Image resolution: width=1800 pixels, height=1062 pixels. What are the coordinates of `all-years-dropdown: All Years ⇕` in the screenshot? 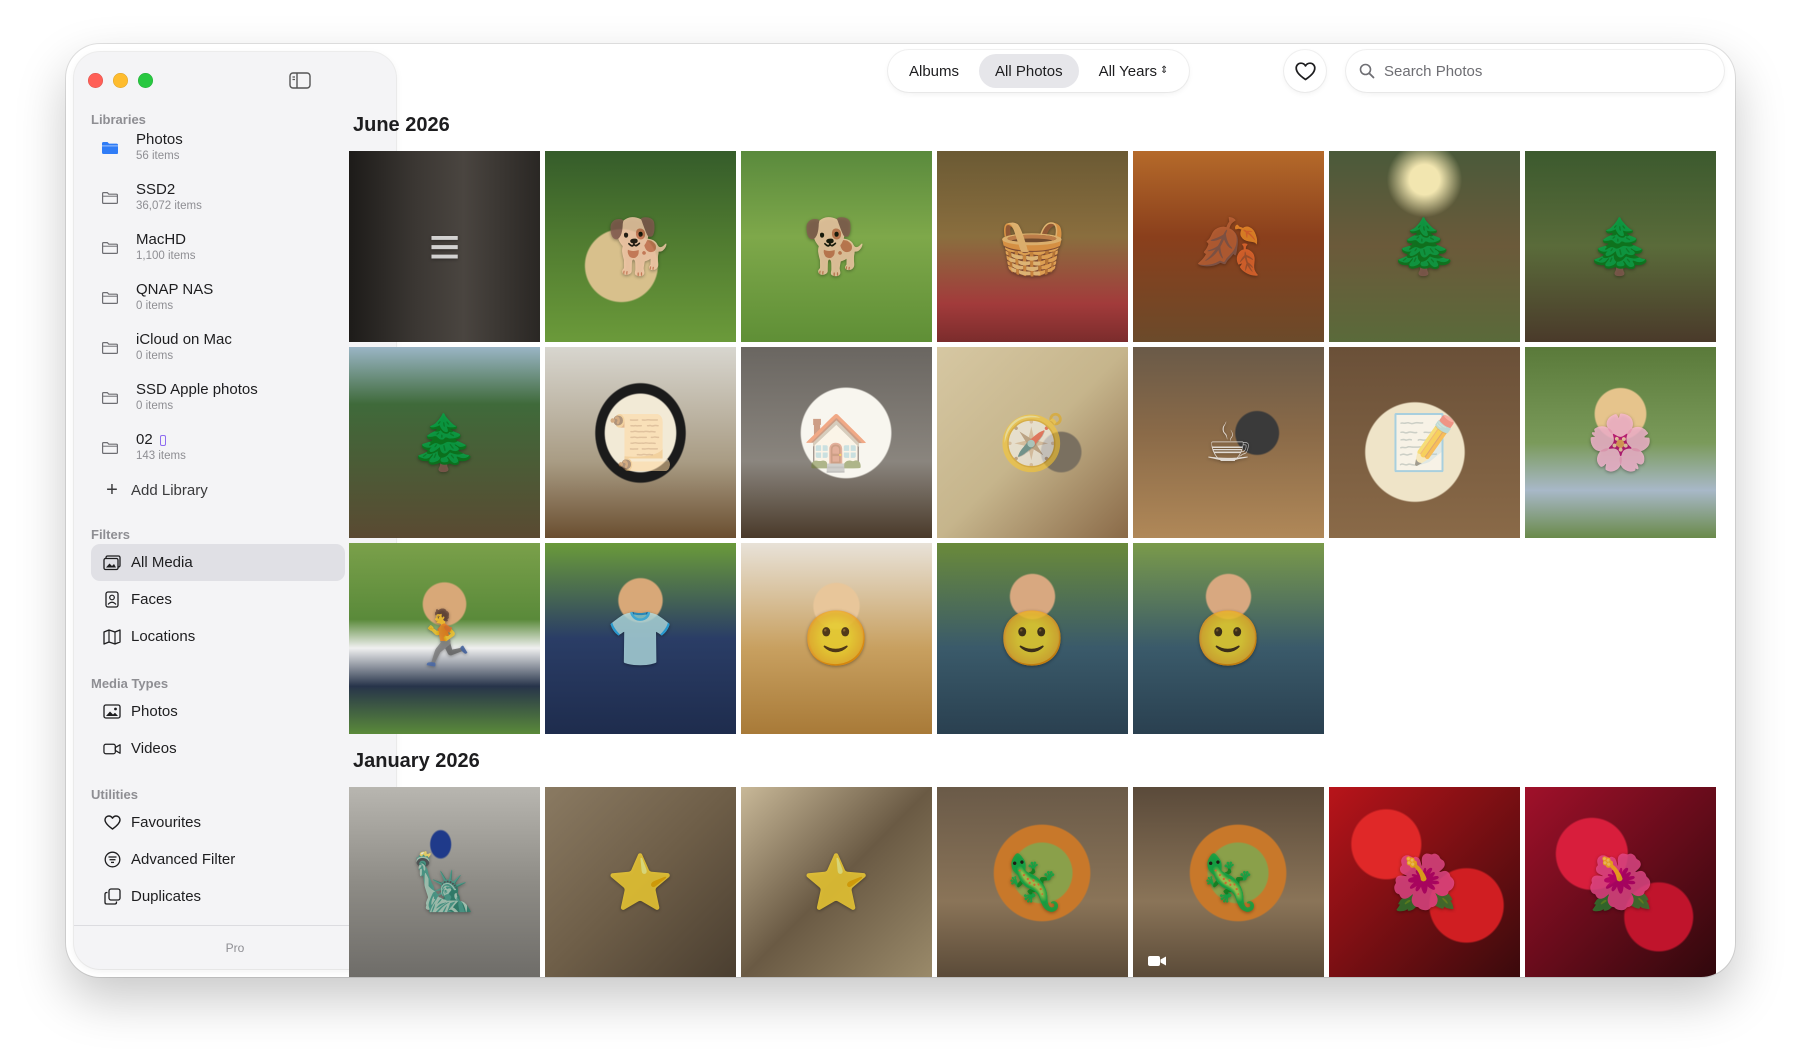 It's located at (1134, 71).